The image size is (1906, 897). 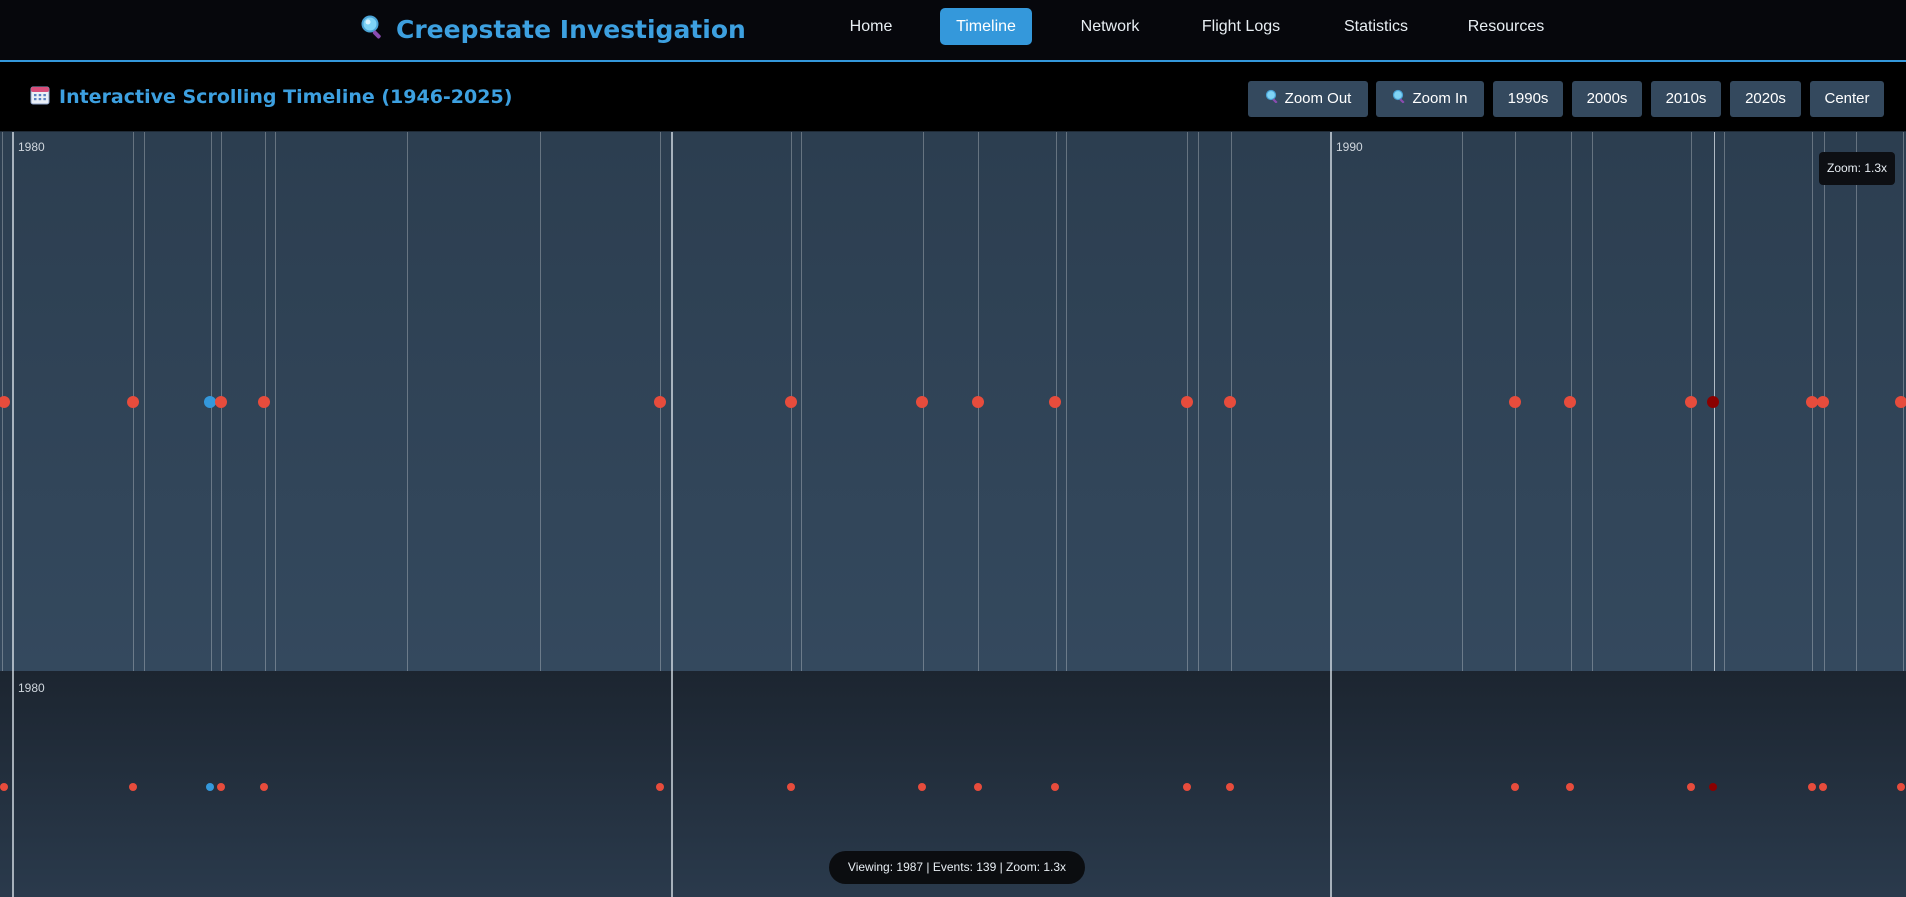 I want to click on brand: Creepstate Investigation, so click(x=553, y=29).